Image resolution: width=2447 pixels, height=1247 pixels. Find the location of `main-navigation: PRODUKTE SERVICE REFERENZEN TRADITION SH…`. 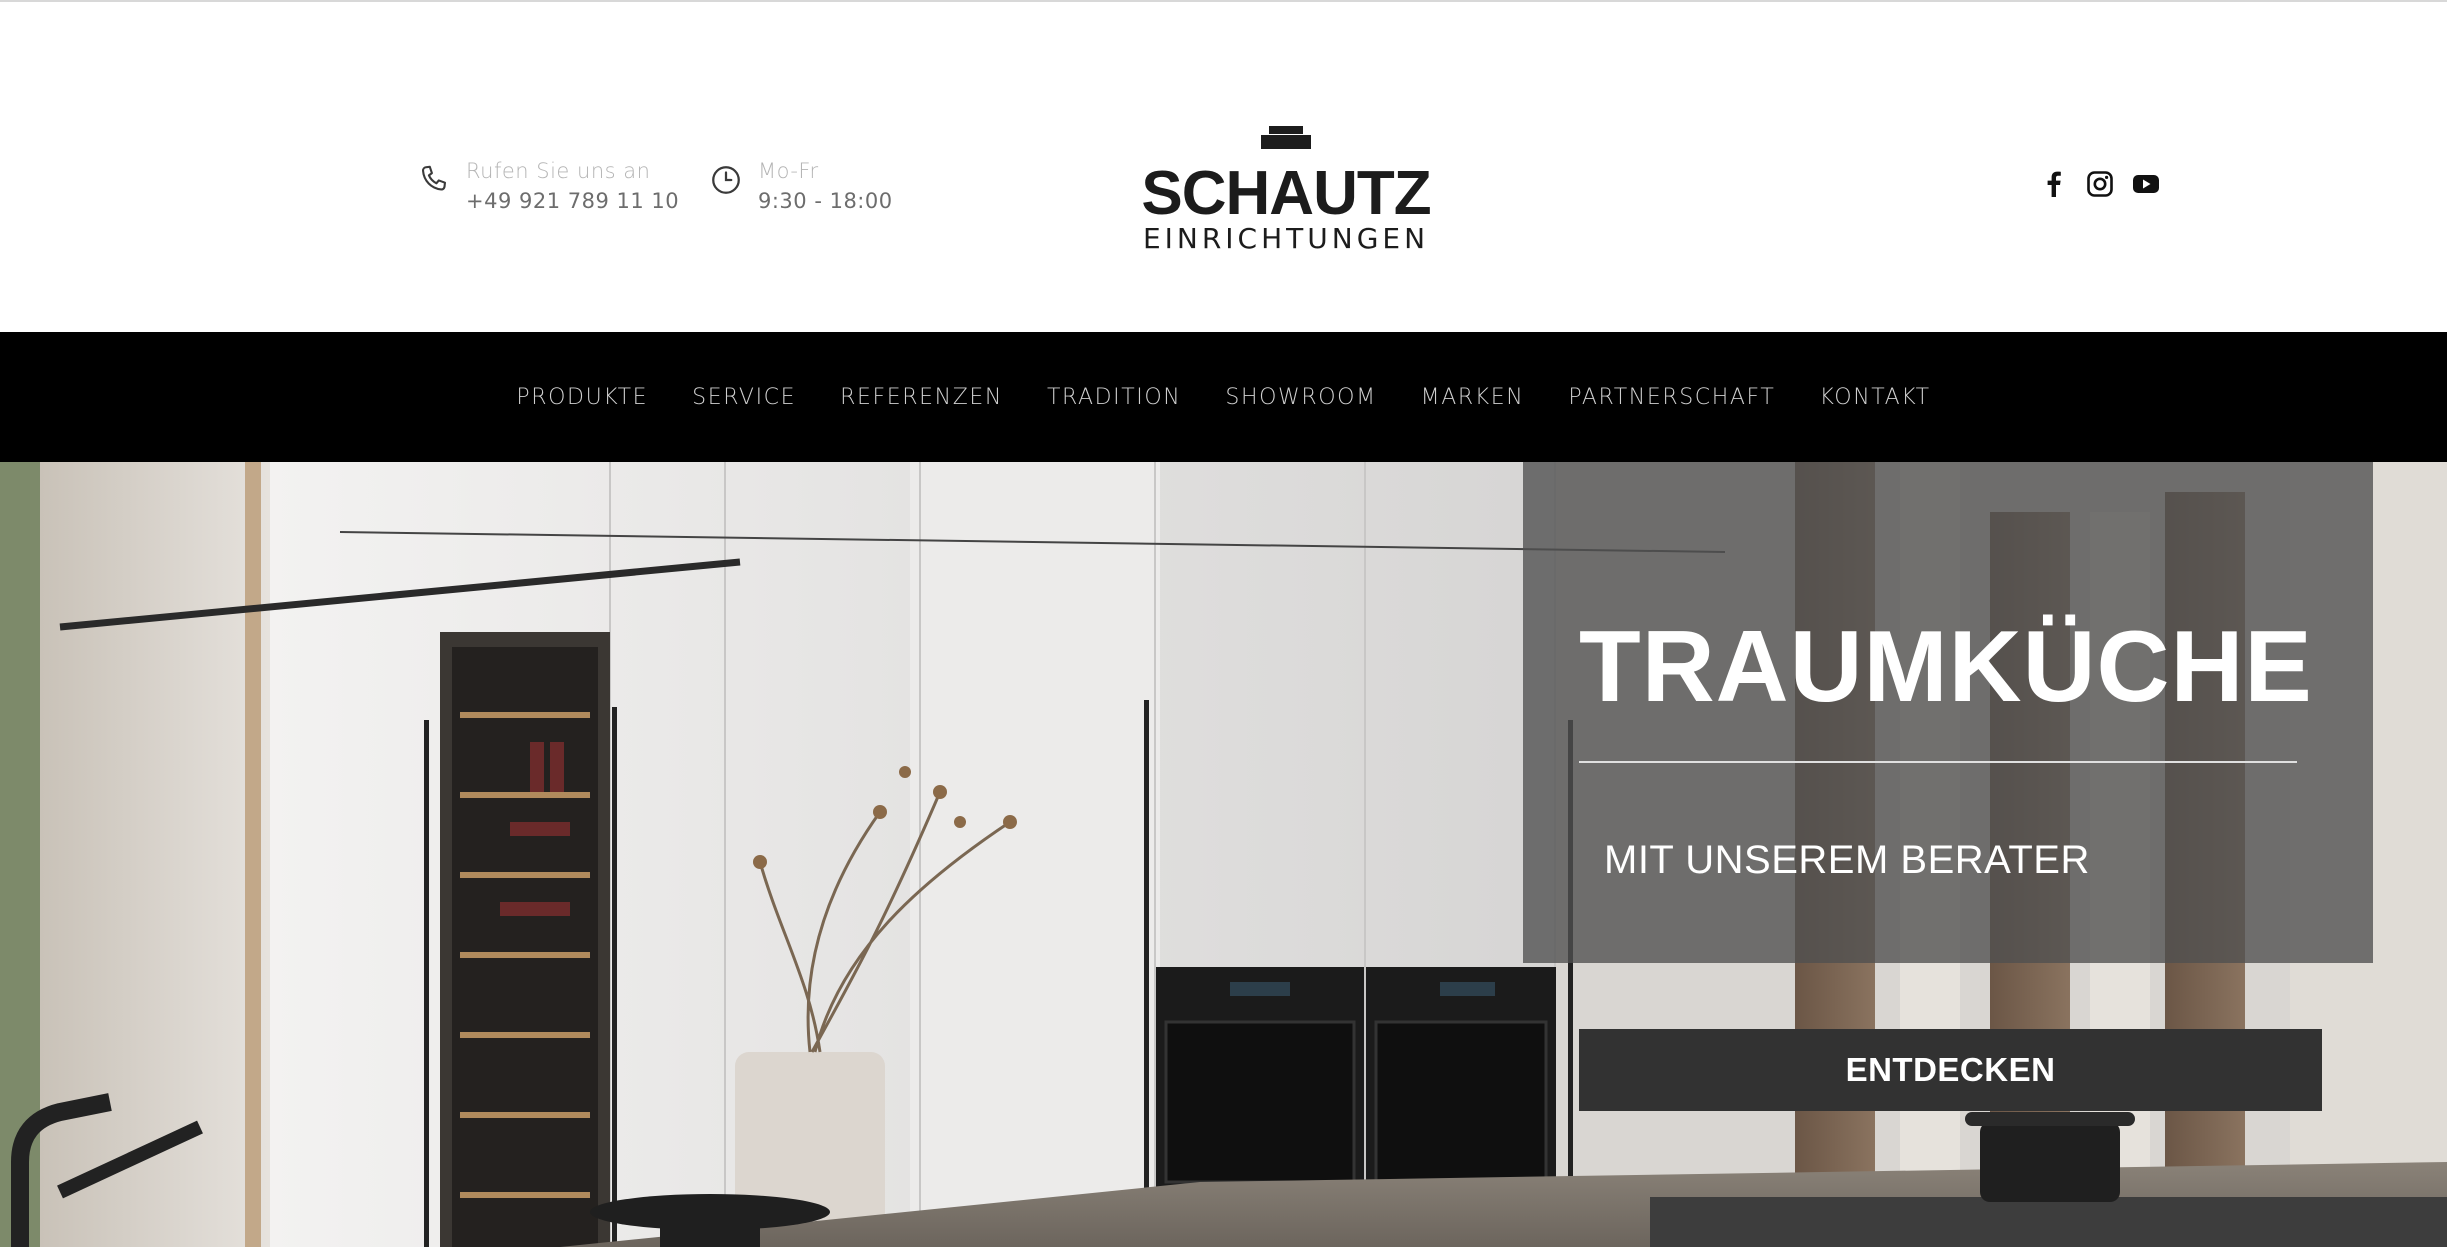

main-navigation: PRODUKTE SERVICE REFERENZEN TRADITION SH… is located at coordinates (1223, 397).